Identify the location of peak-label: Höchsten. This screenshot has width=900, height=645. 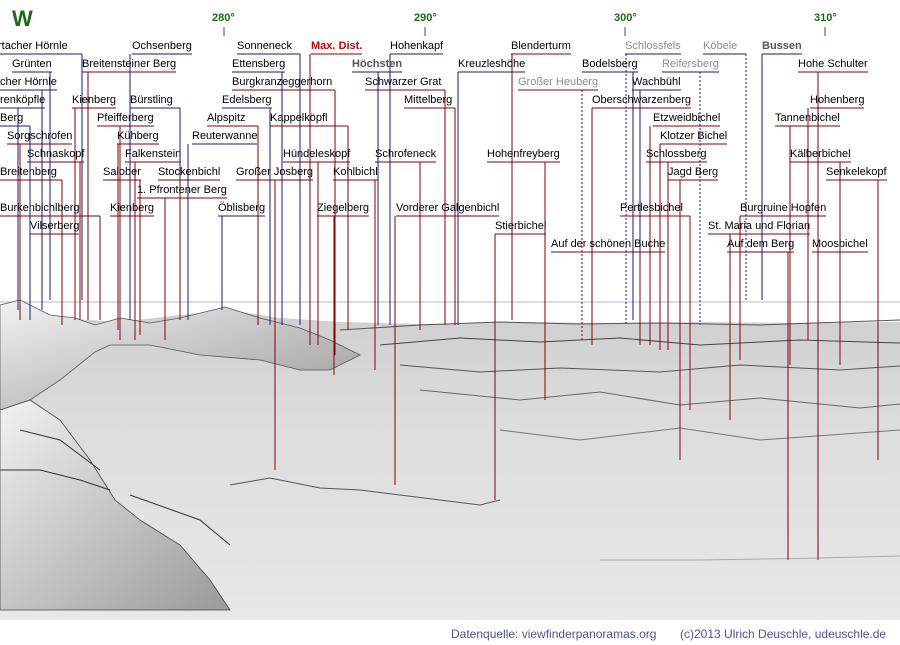
(377, 64).